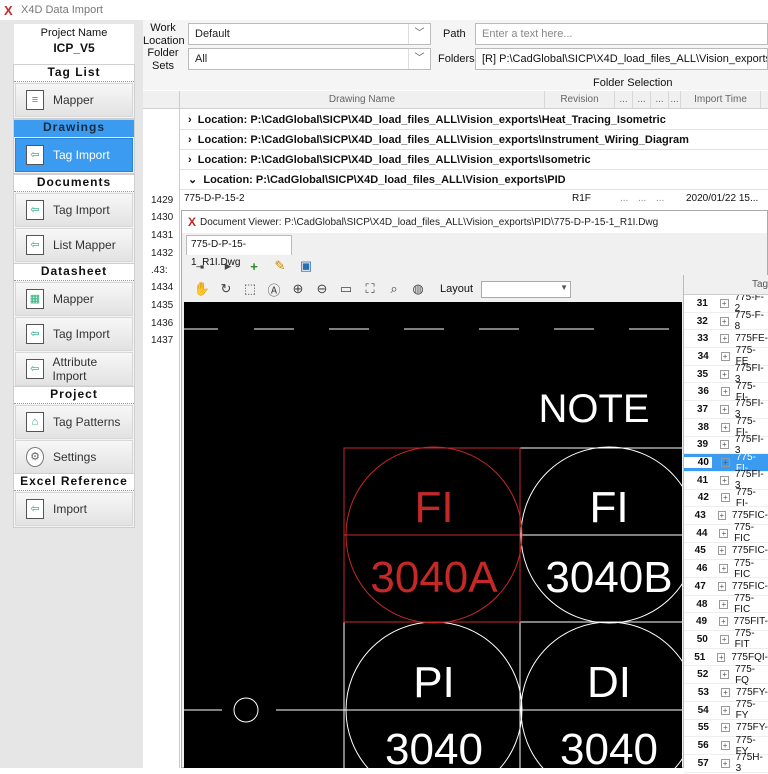  I want to click on column-drawing-name: Drawing Name, so click(362, 100).